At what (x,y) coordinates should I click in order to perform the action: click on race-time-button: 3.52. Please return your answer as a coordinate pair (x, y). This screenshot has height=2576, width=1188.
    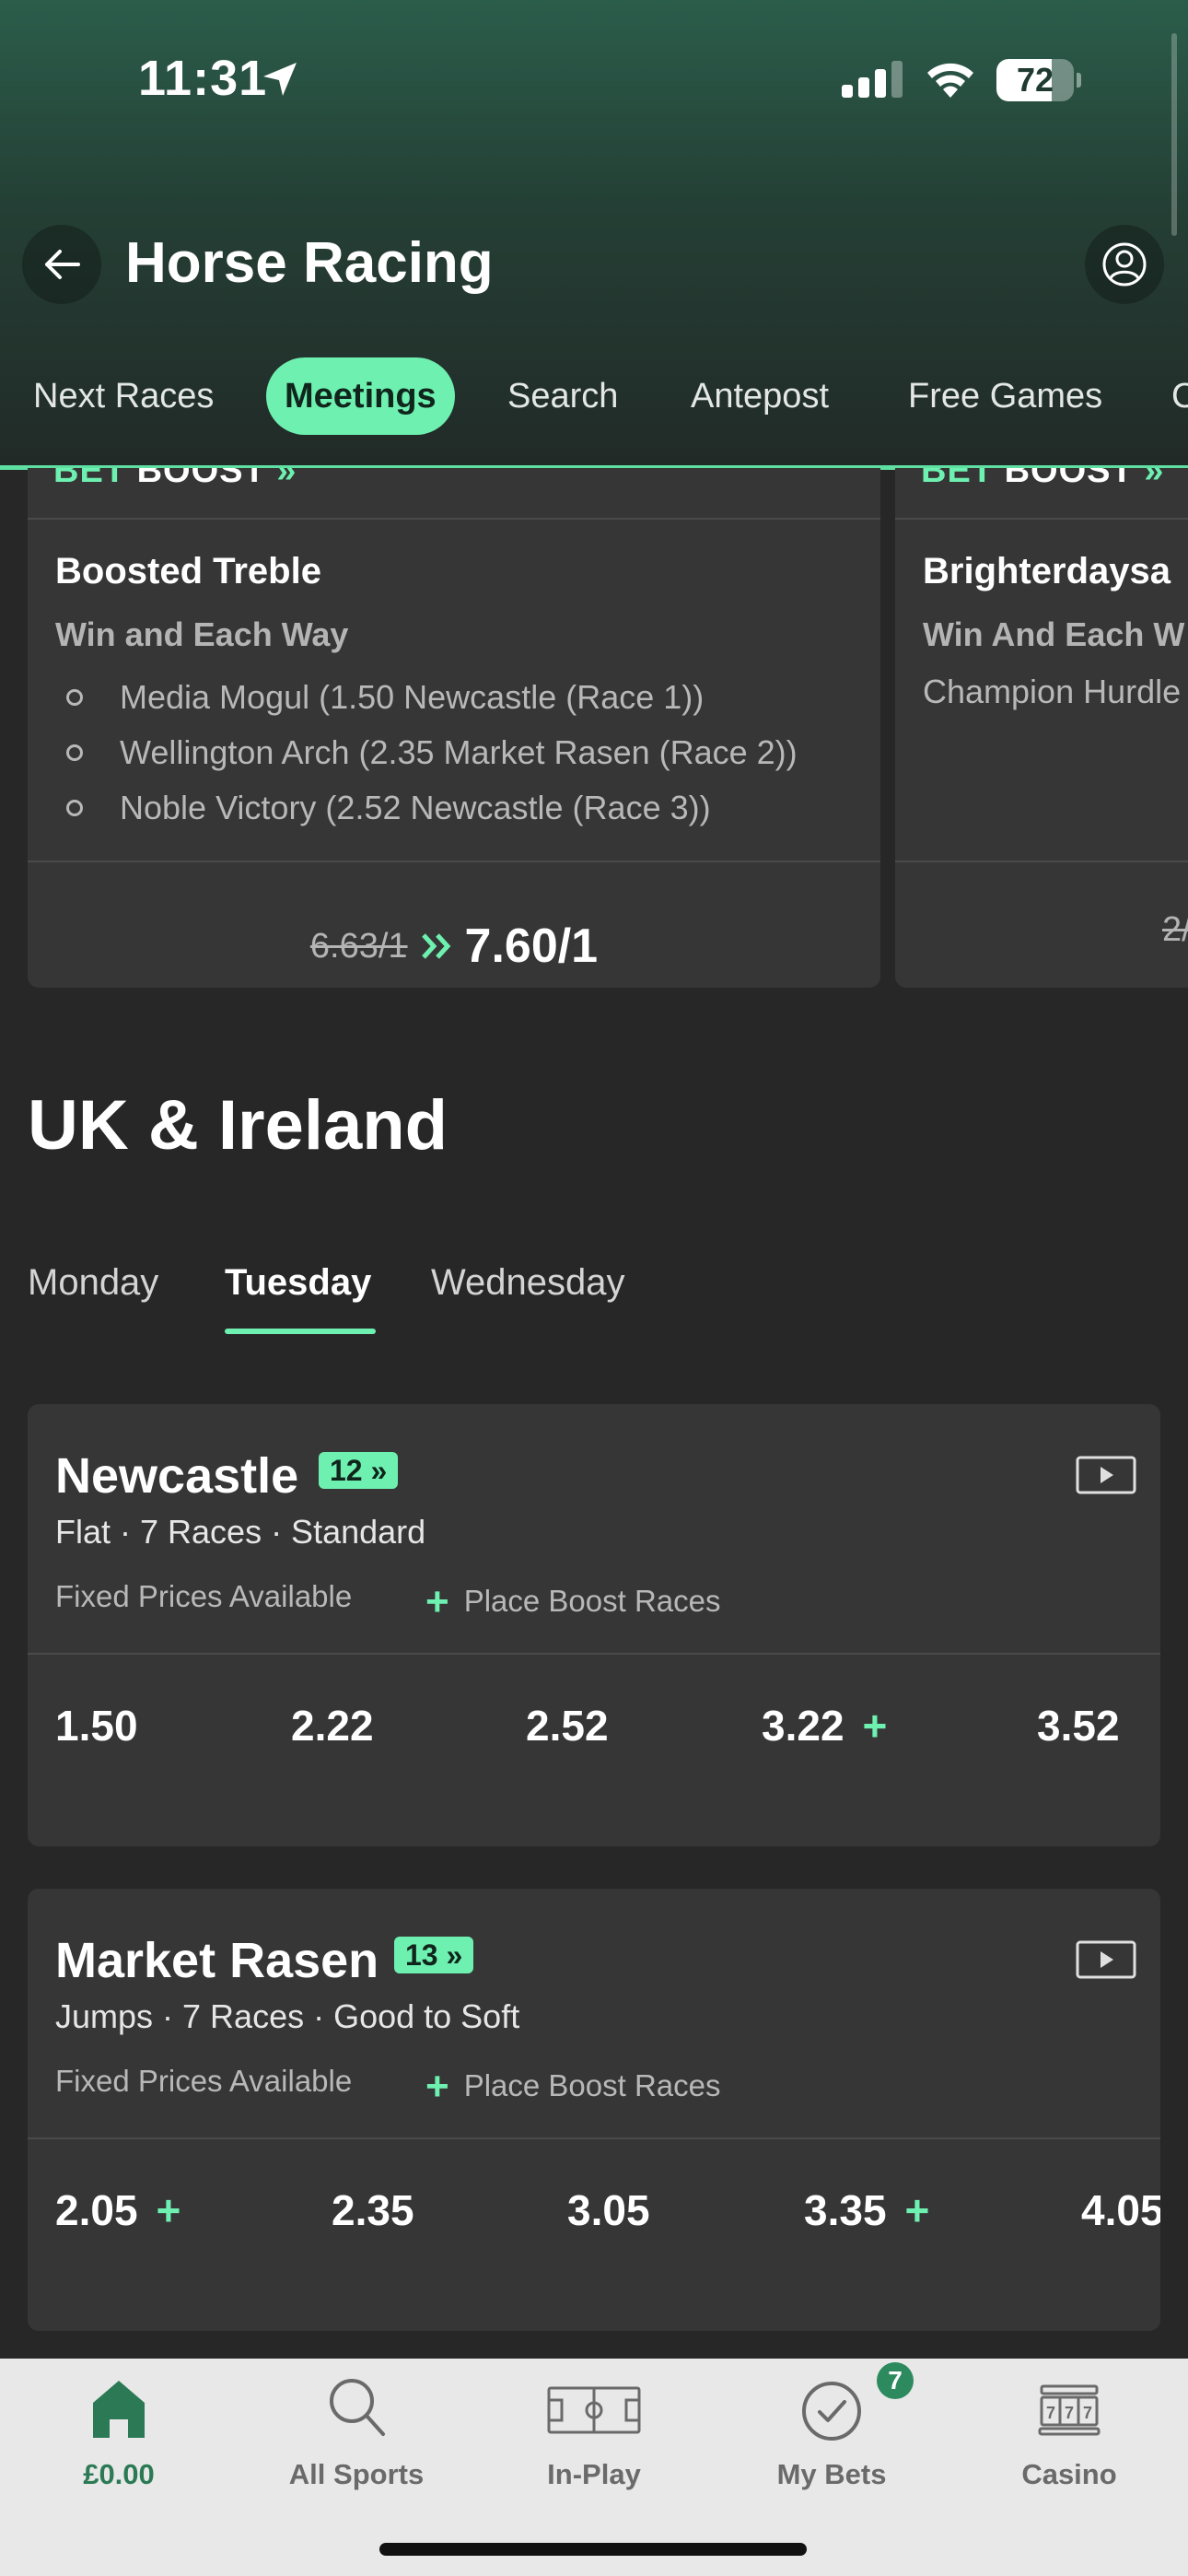
    Looking at the image, I should click on (1078, 1726).